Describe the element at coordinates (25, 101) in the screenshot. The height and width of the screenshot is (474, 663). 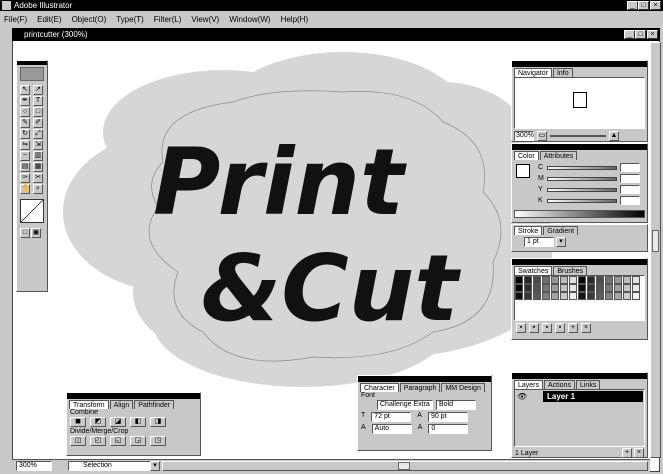
I see `pen-tool-icon: ✒` at that location.